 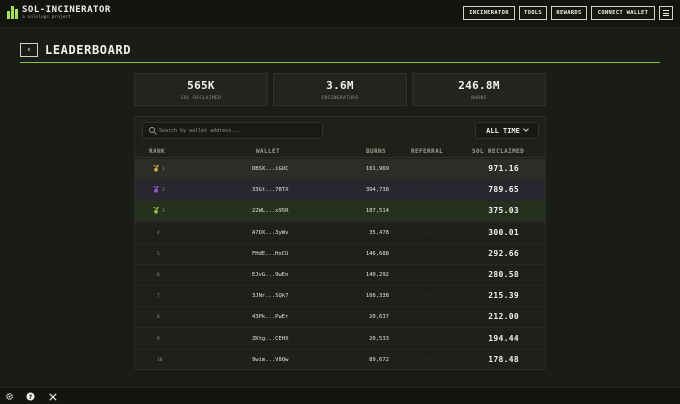 I want to click on table-row: 7 3JNr...SQk7 108,338 - 215.39, so click(x=340, y=297).